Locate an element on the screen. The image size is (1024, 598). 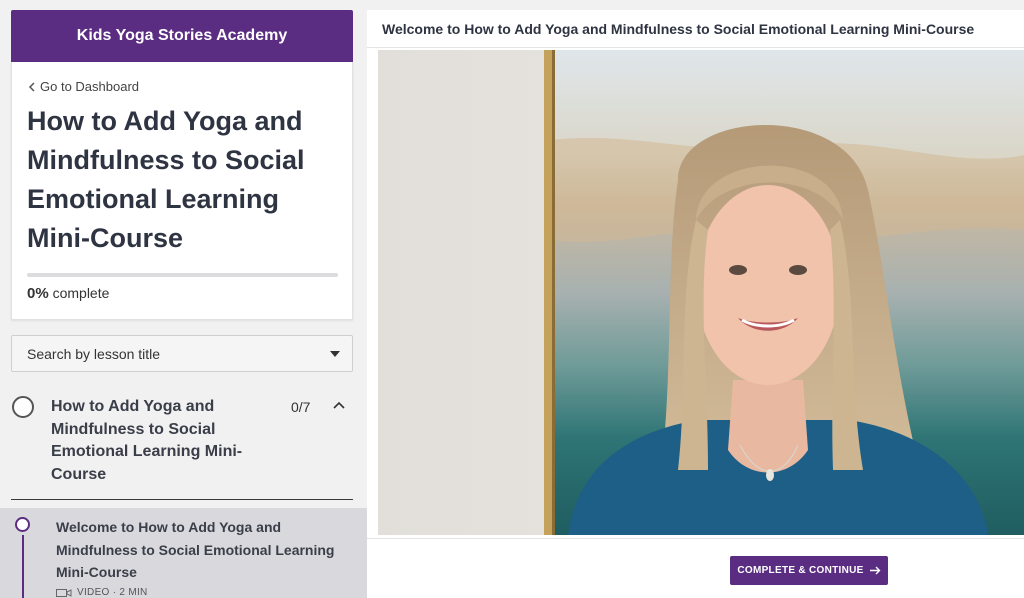
progress-text: 0% complete is located at coordinates (68, 293).